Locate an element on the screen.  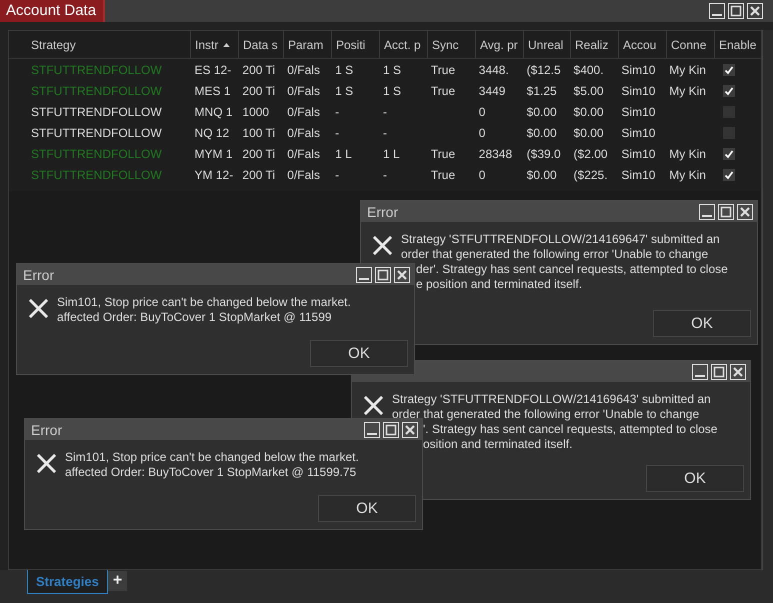
error-message: affected Order: BuyToCover 1 StopMarket @ 11599.75 is located at coordinates (210, 472).